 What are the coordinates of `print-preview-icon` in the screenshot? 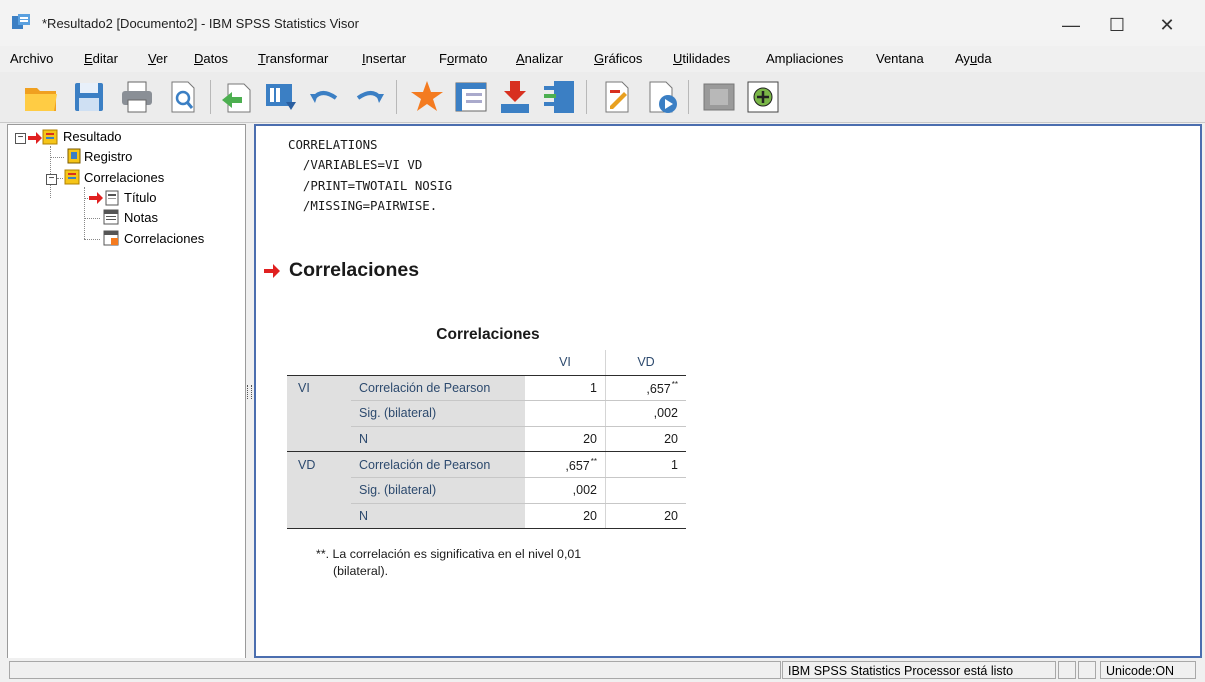 It's located at (183, 97).